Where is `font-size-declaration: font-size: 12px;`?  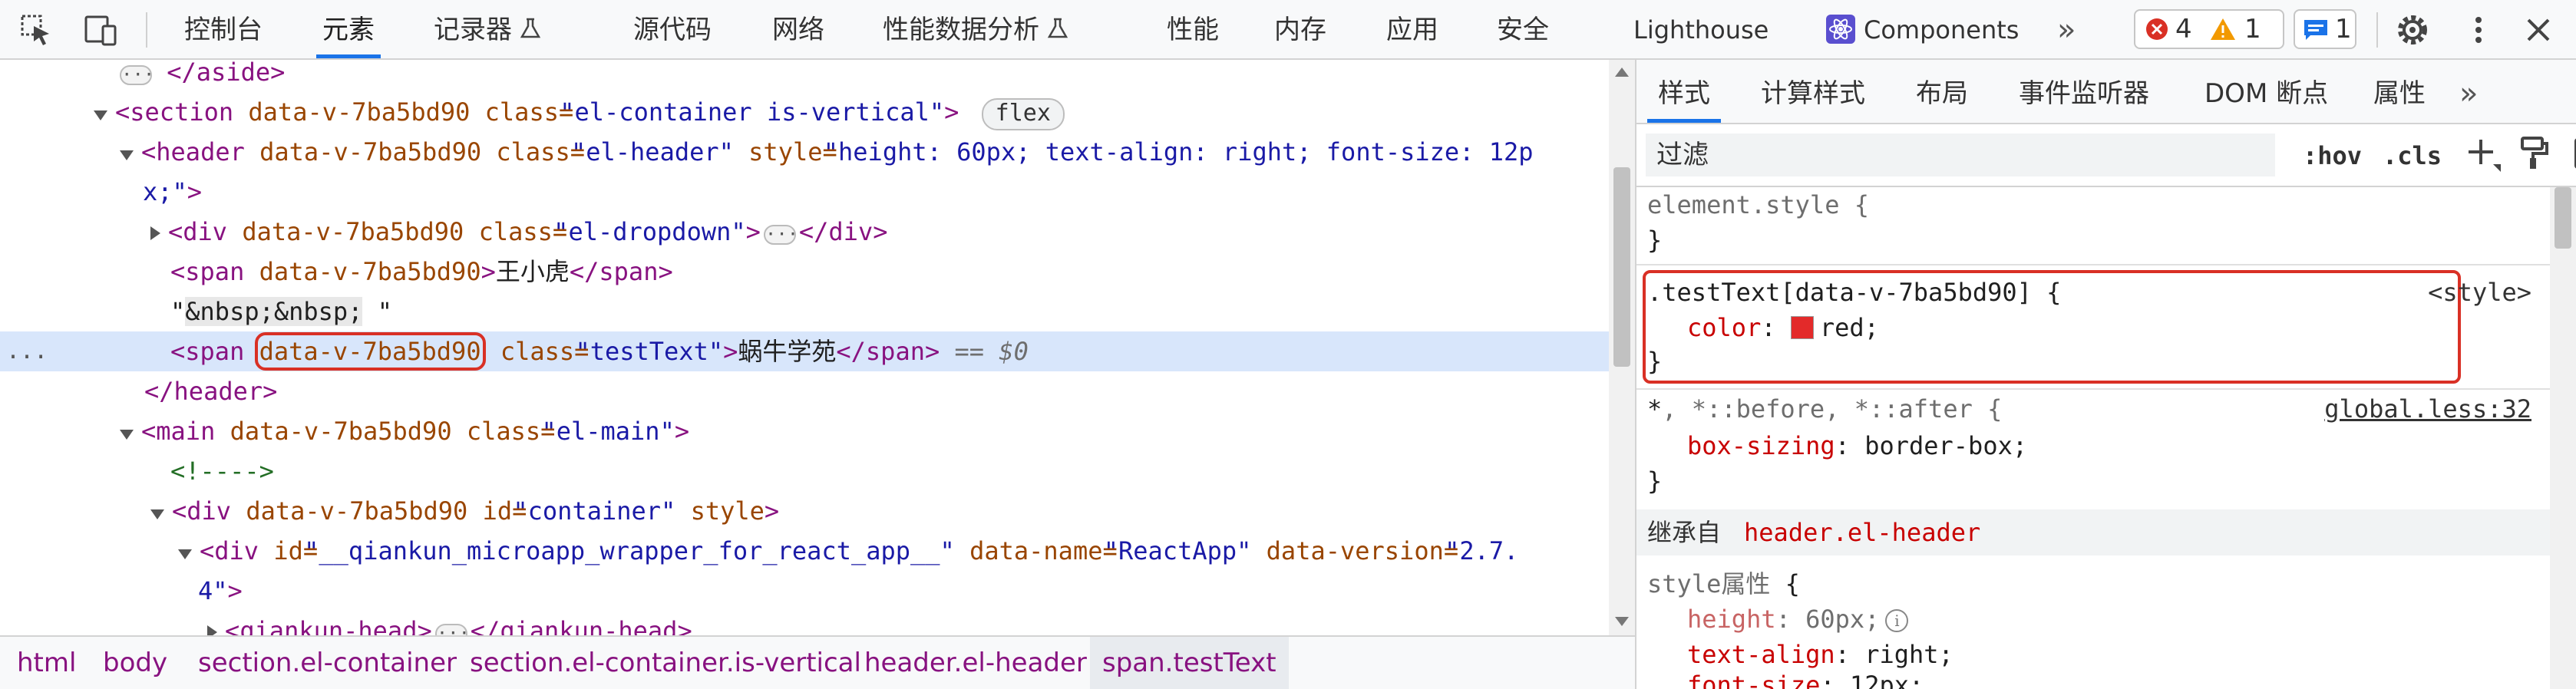 font-size-declaration: font-size: 12px; is located at coordinates (1805, 678).